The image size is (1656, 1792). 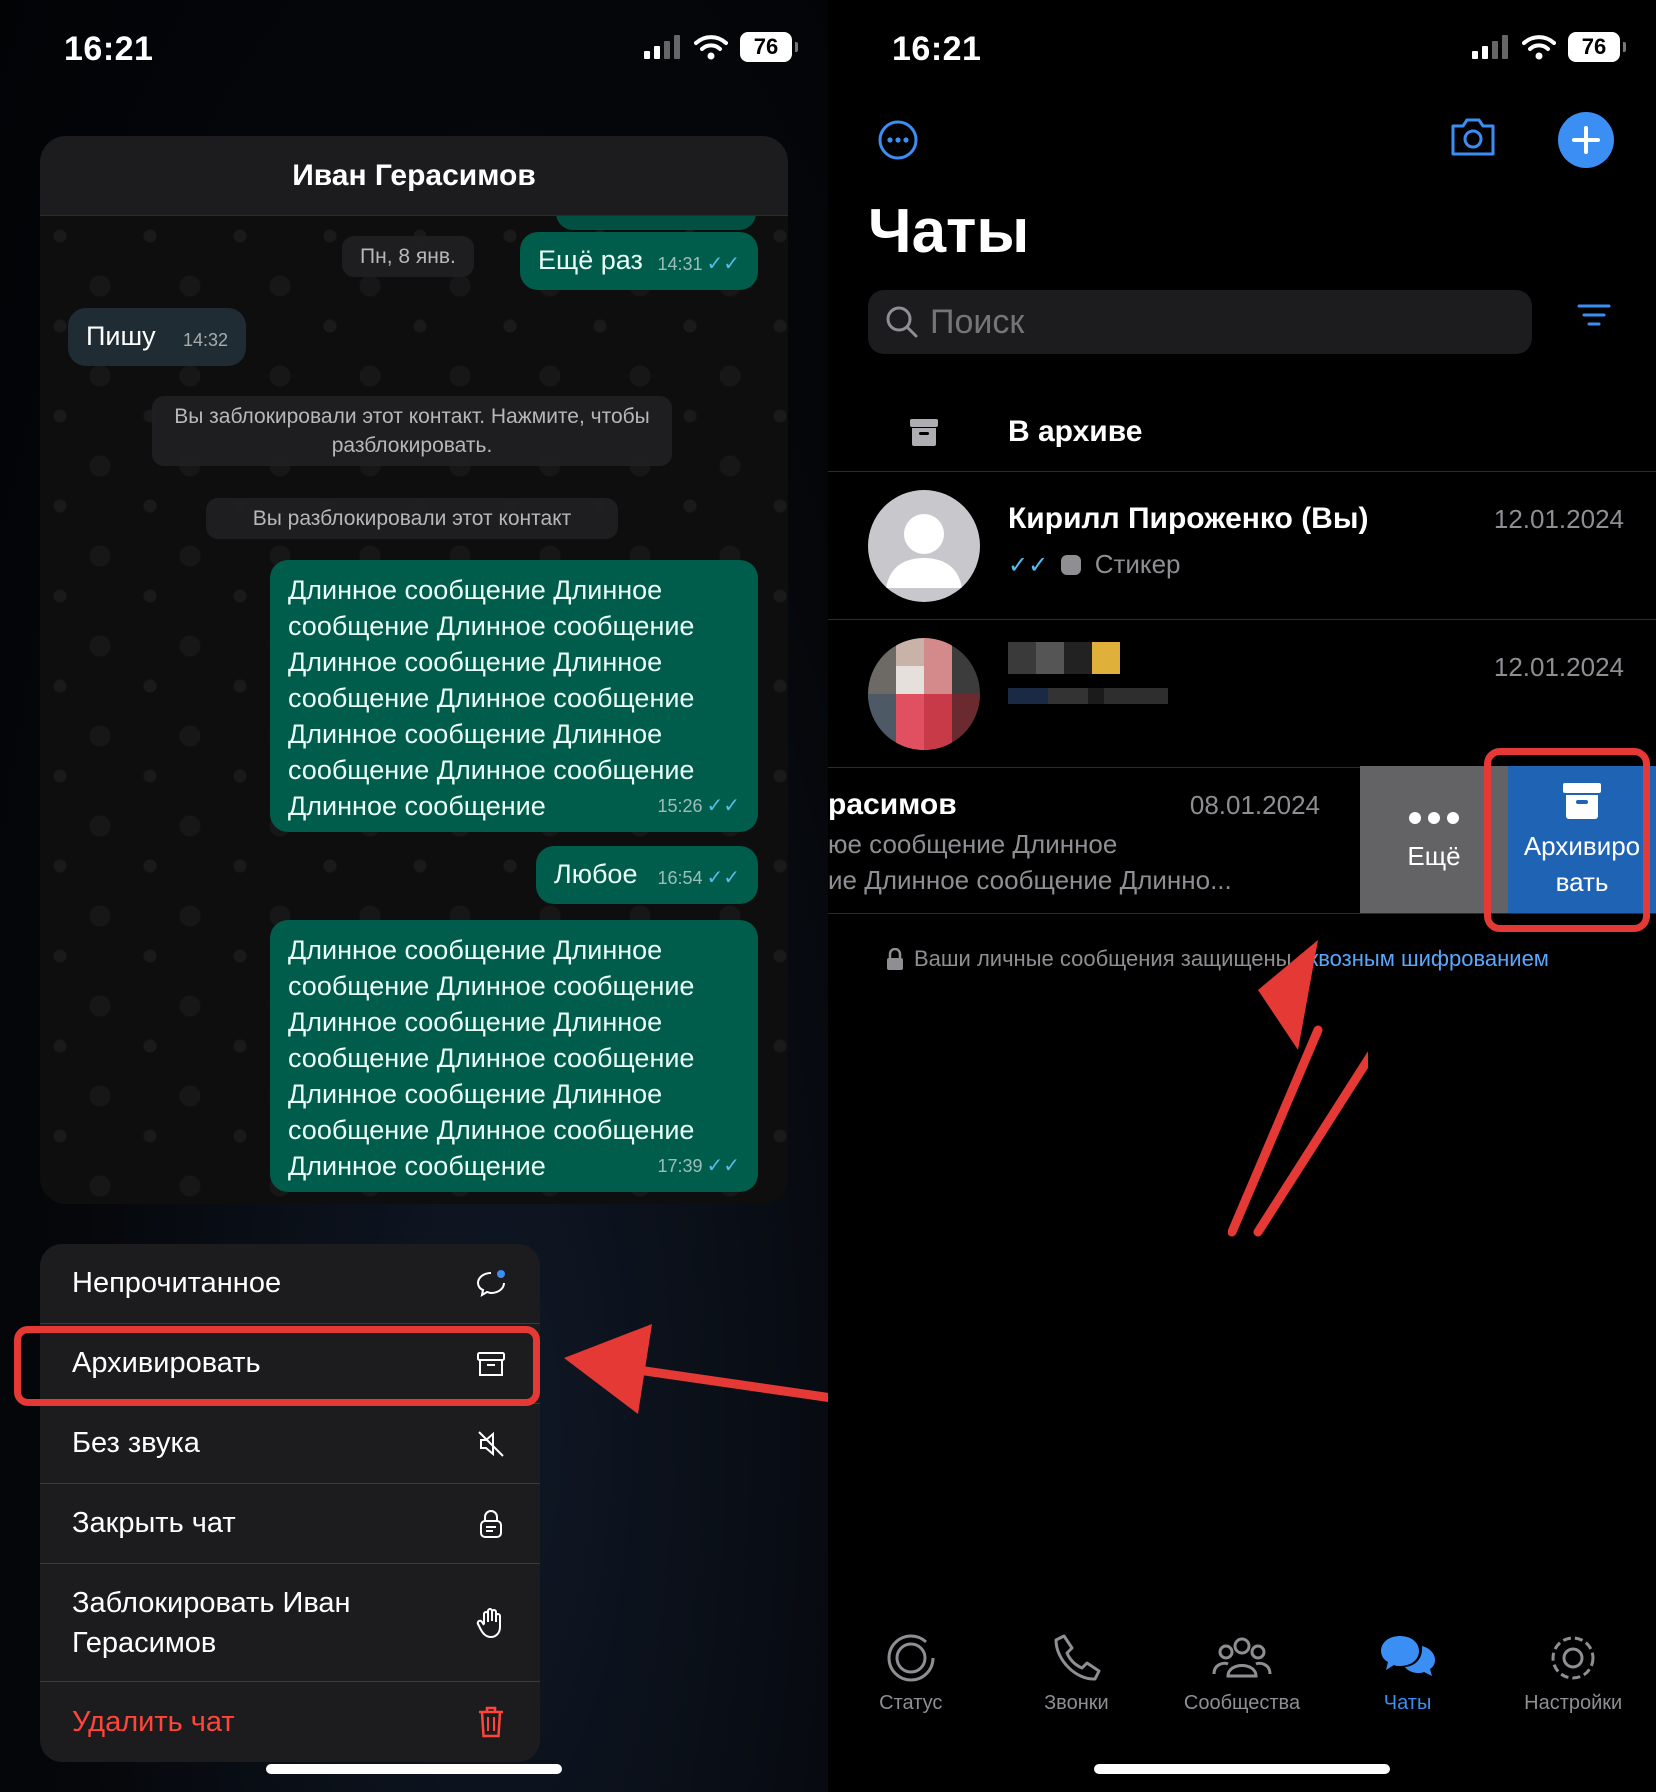 What do you see at coordinates (290, 1364) in the screenshot?
I see `menu-item-archive: Архивировать` at bounding box center [290, 1364].